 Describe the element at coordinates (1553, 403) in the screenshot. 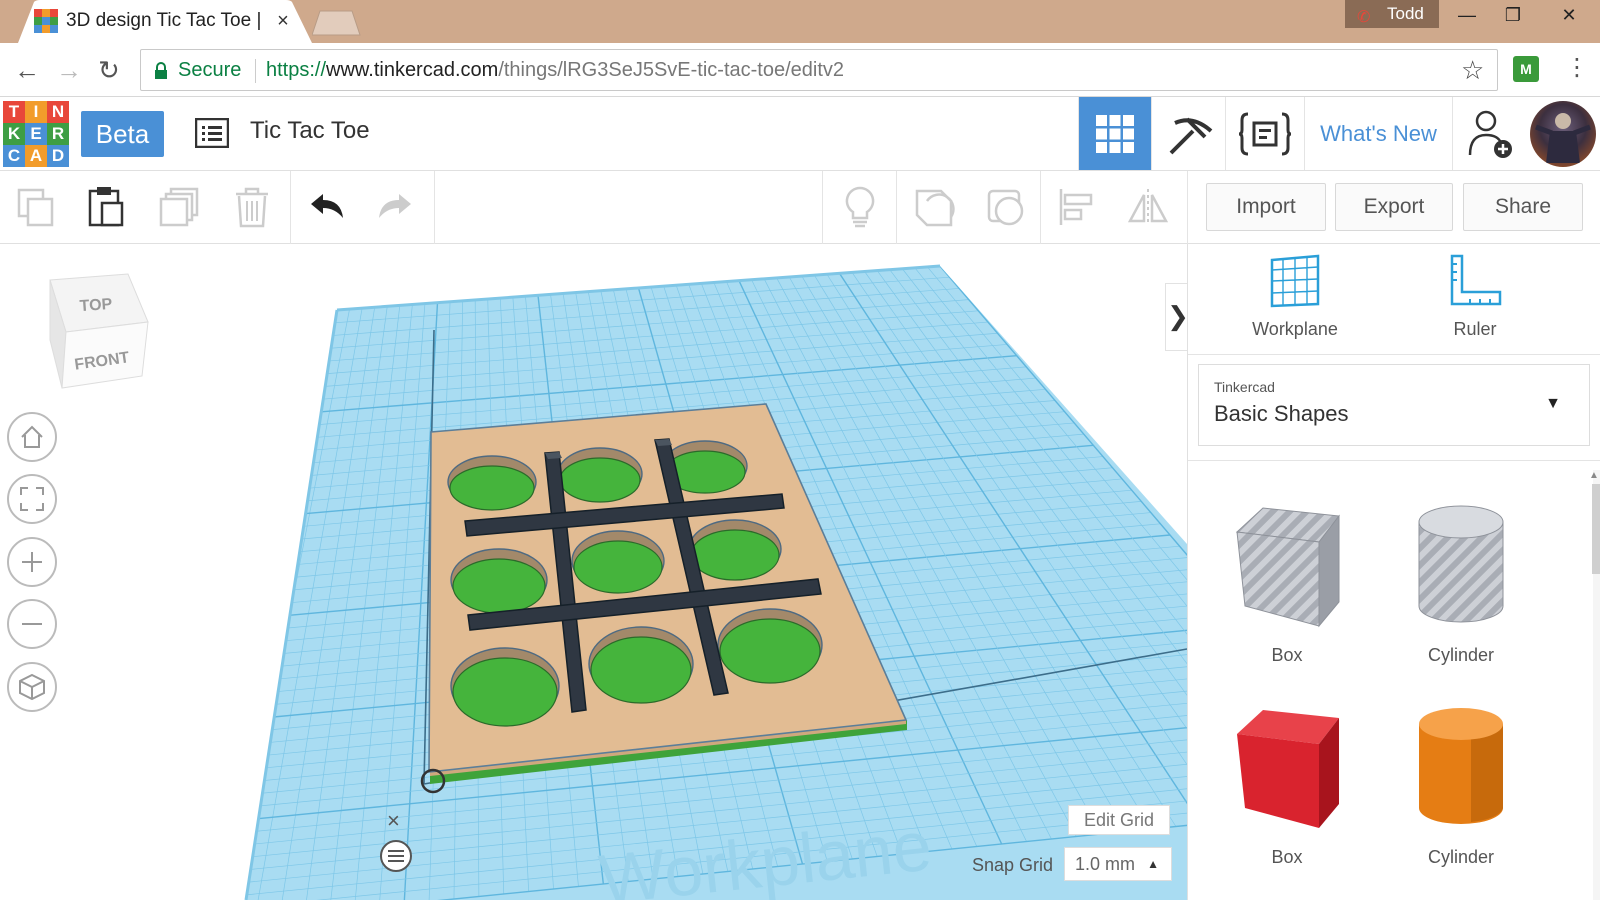

I see `dropdown-caret-icon: ▼` at that location.